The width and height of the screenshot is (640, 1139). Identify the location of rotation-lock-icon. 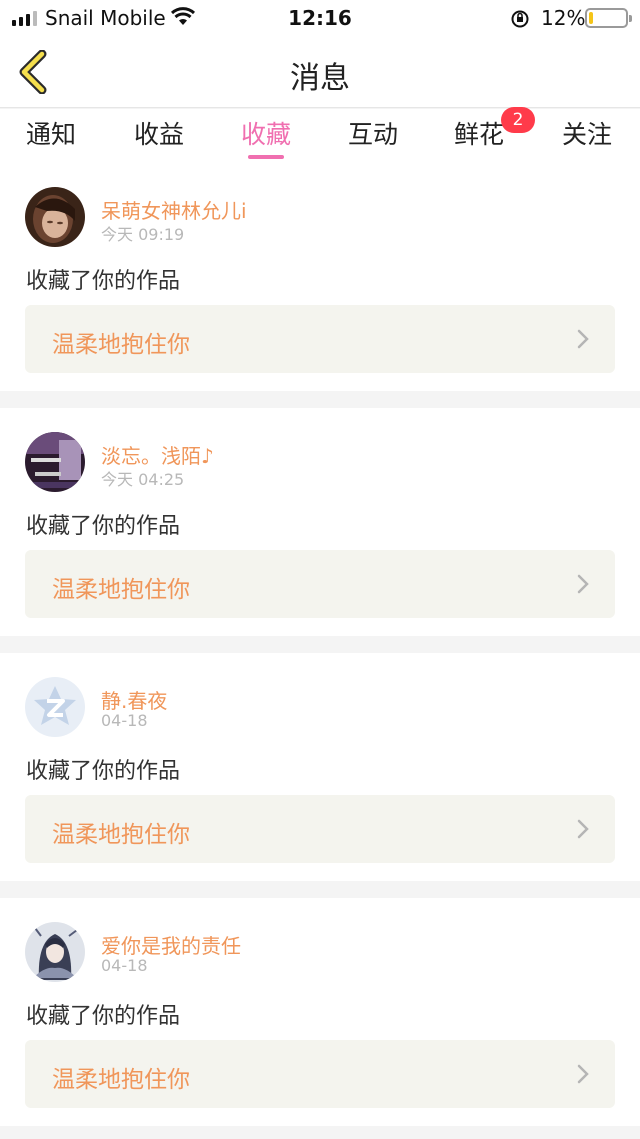
(520, 19).